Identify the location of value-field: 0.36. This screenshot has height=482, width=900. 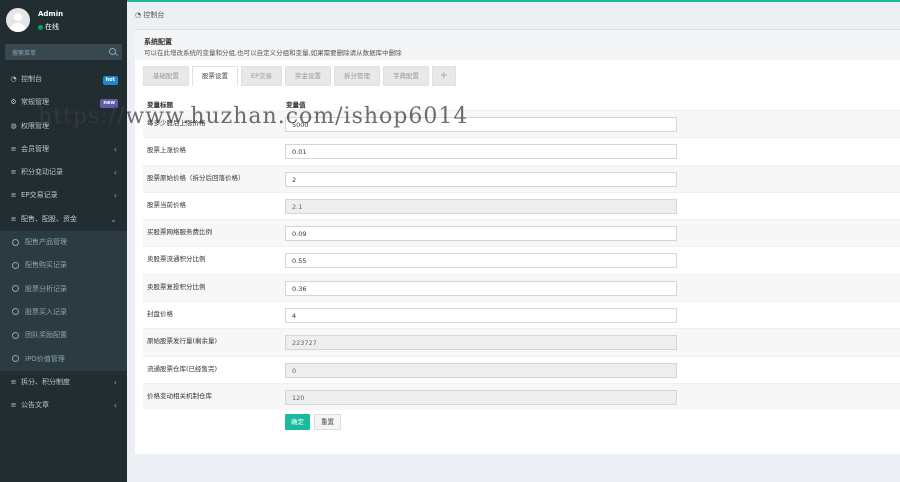
(481, 288).